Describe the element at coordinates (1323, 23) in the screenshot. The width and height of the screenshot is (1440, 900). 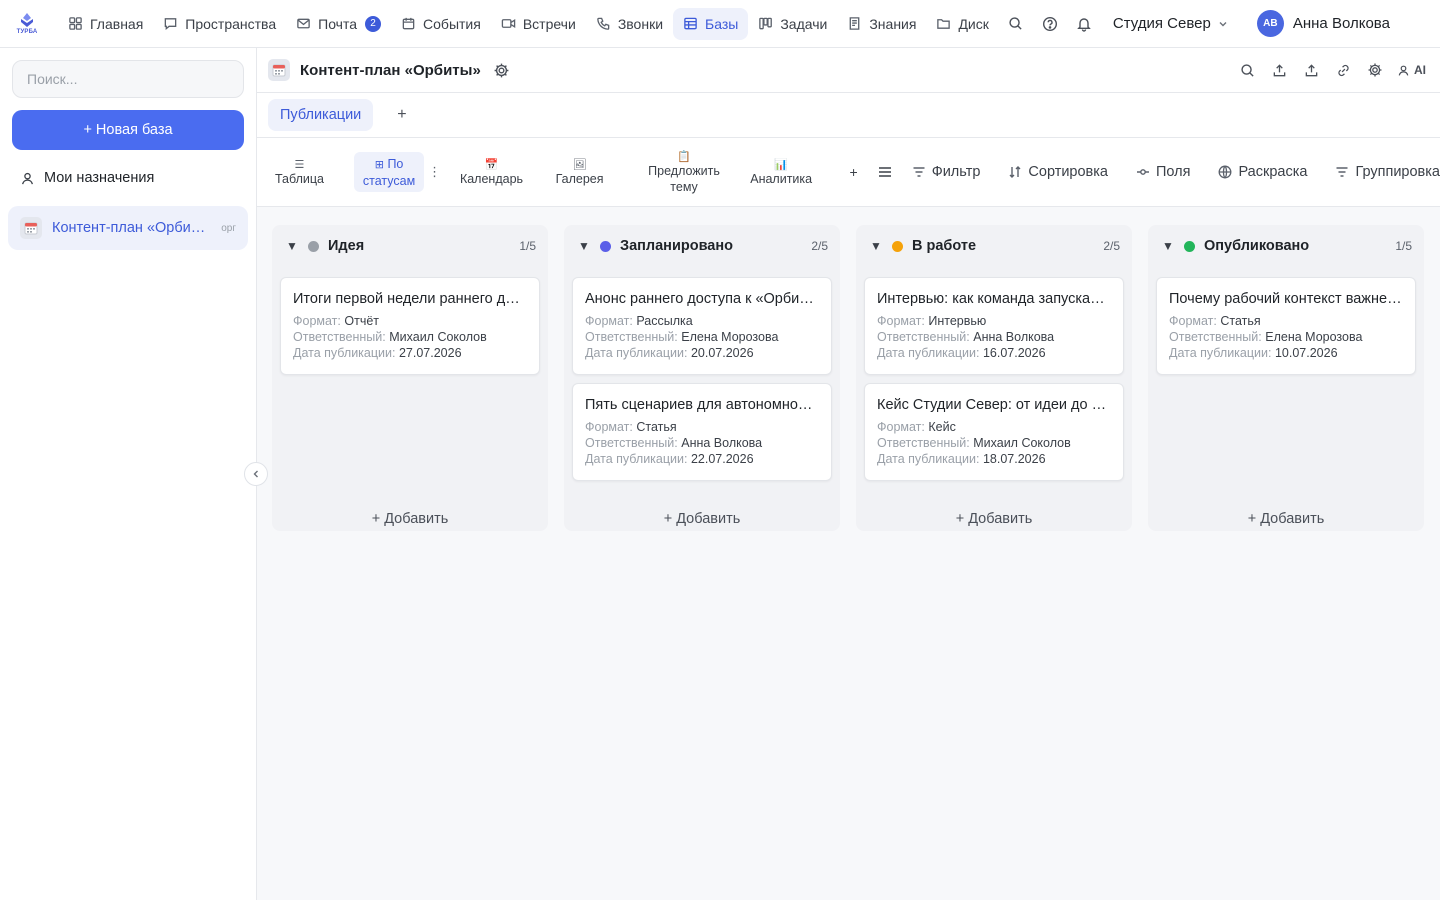
I see `user-menu: АВ Анна Волкова` at that location.